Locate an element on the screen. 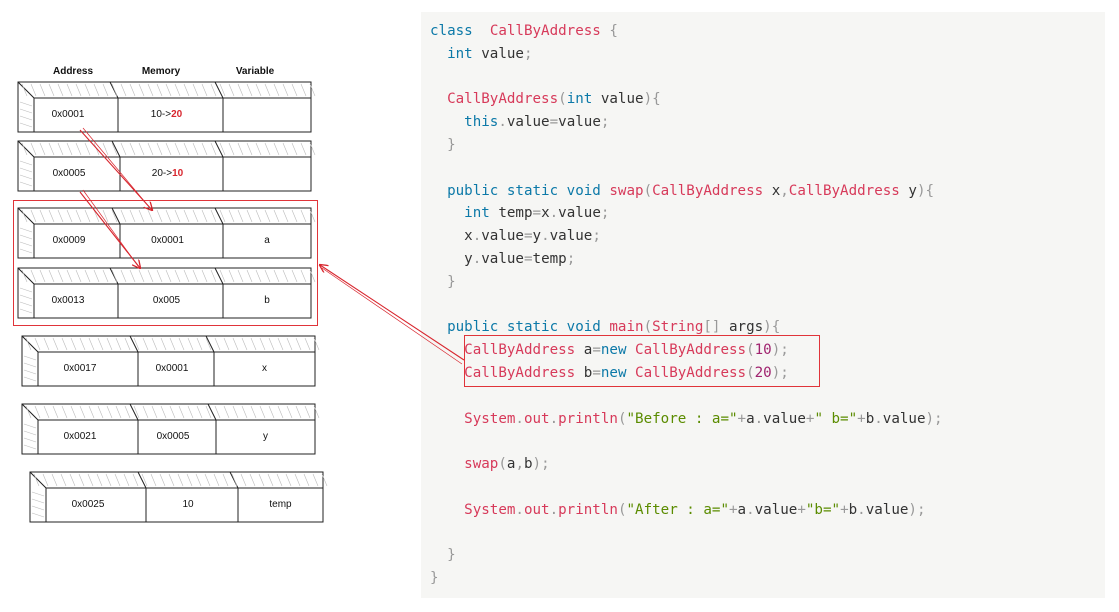 This screenshot has width=1119, height=612. arrows-overlay is located at coordinates (272, 246).